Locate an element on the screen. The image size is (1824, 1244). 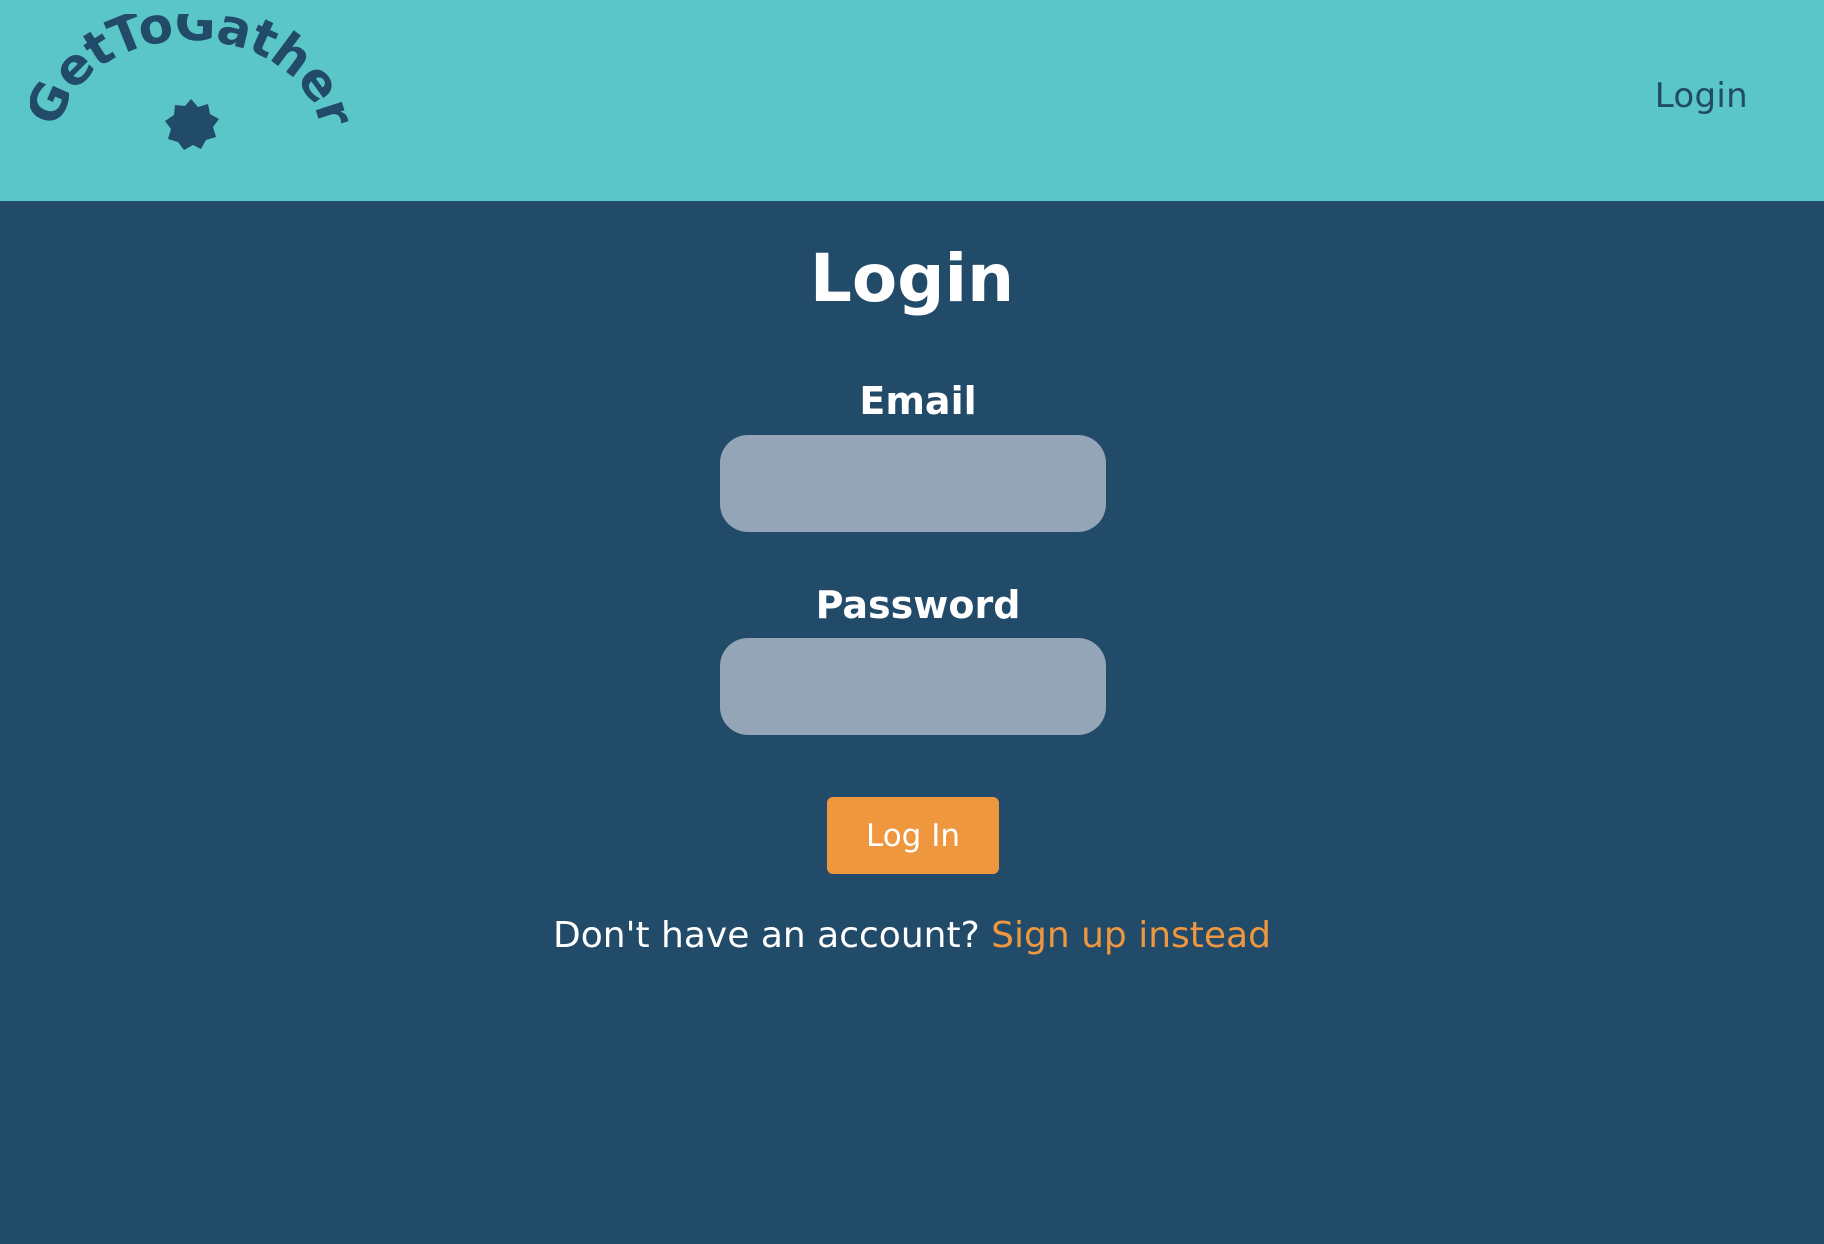
page-title: Login is located at coordinates (912, 278).